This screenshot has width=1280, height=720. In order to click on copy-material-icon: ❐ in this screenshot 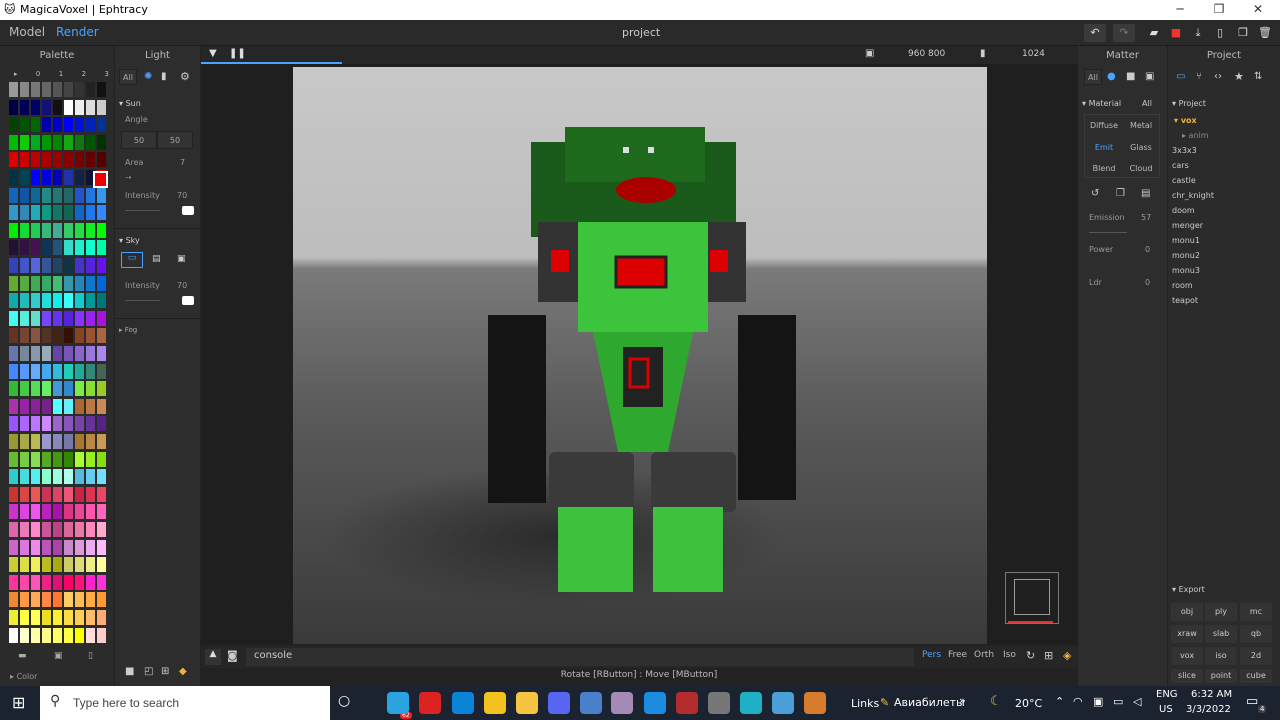, I will do `click(1120, 193)`.